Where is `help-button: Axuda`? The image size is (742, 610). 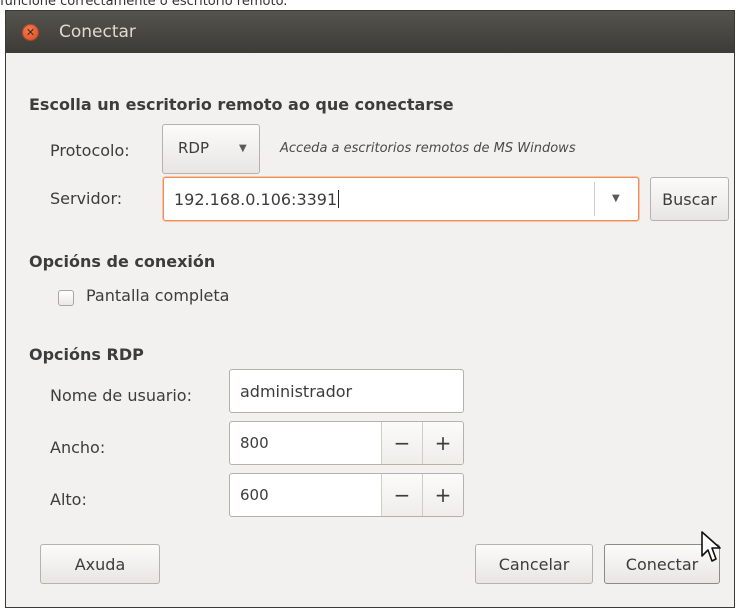 help-button: Axuda is located at coordinates (100, 564).